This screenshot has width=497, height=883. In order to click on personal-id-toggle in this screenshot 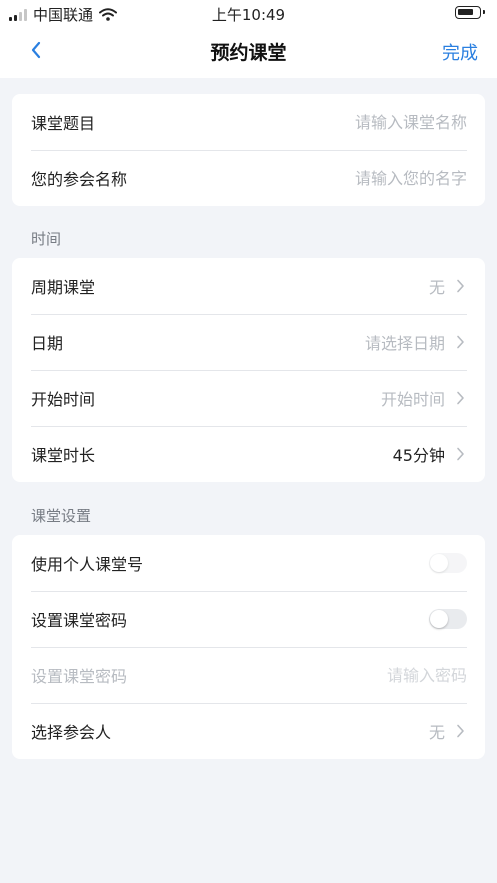, I will do `click(448, 563)`.